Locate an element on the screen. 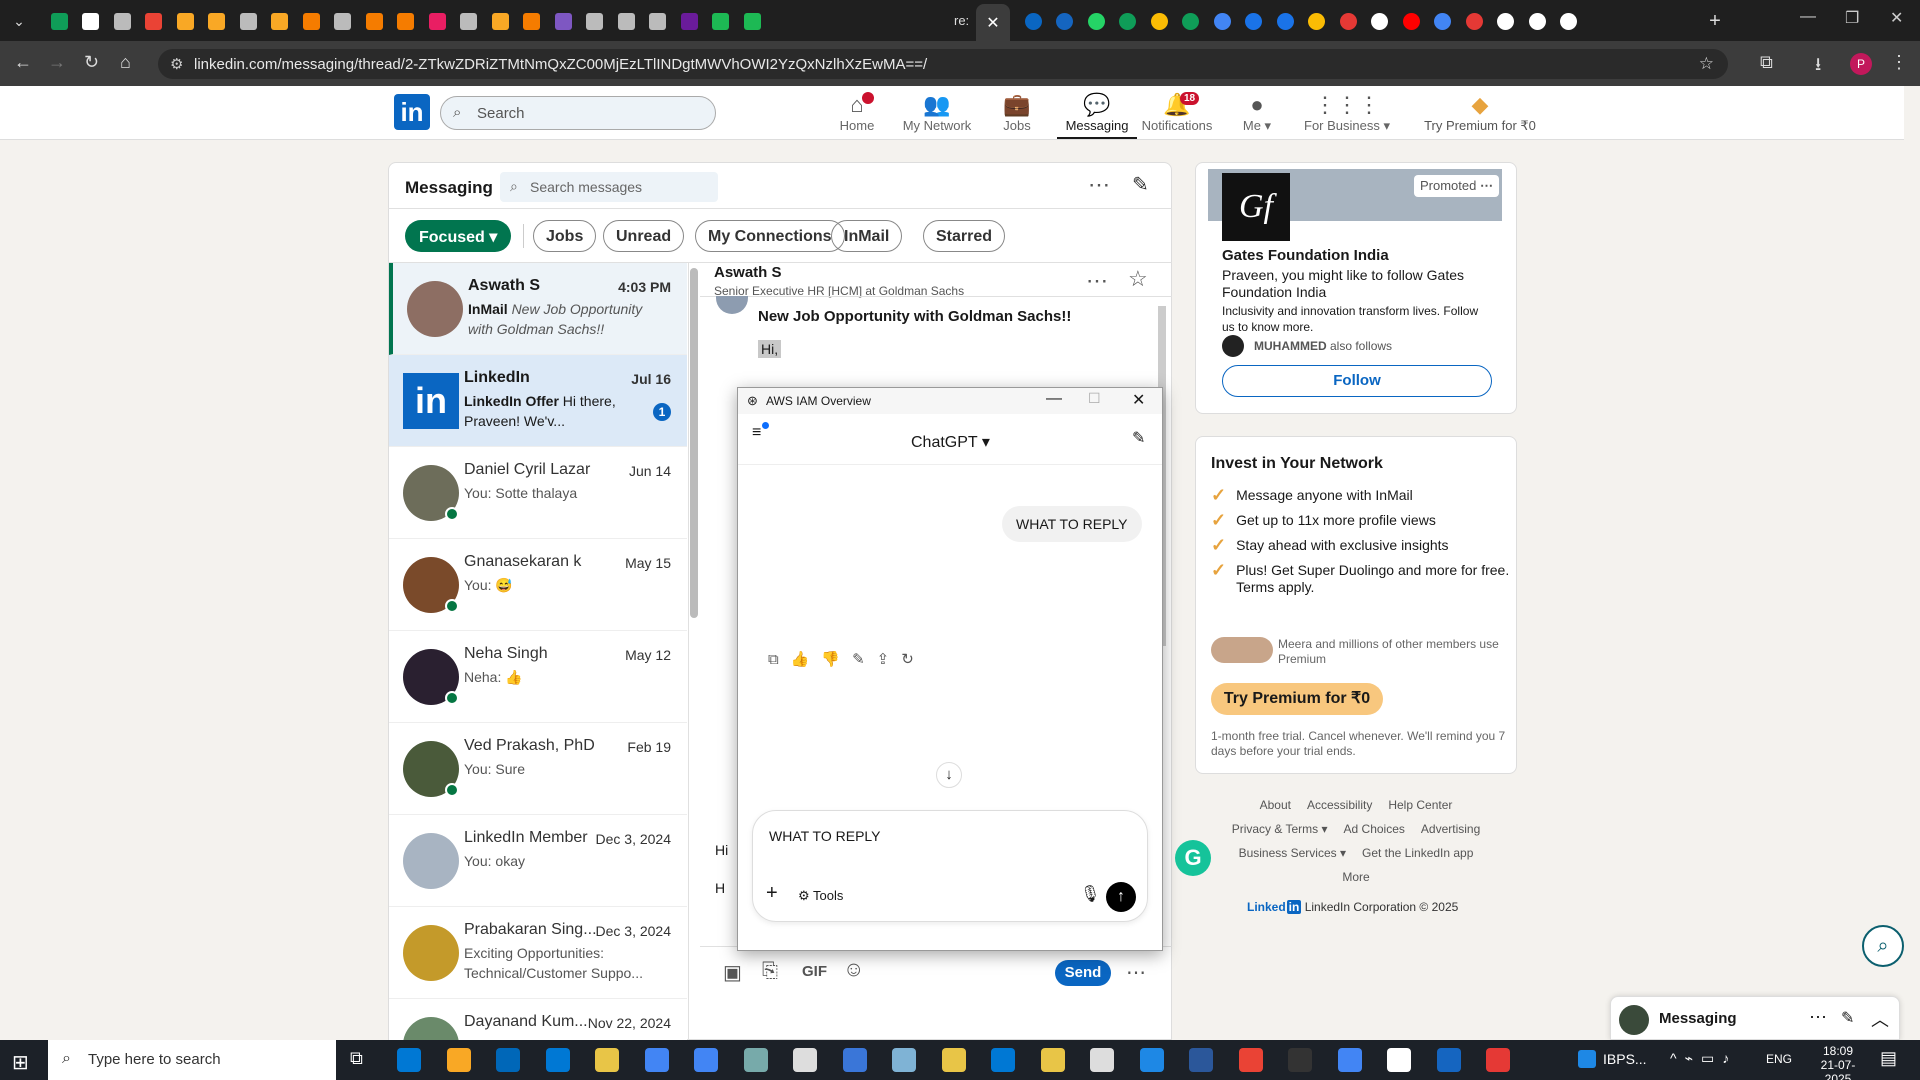 The height and width of the screenshot is (1080, 1920). send-prompt-button: ↑ is located at coordinates (1121, 897).